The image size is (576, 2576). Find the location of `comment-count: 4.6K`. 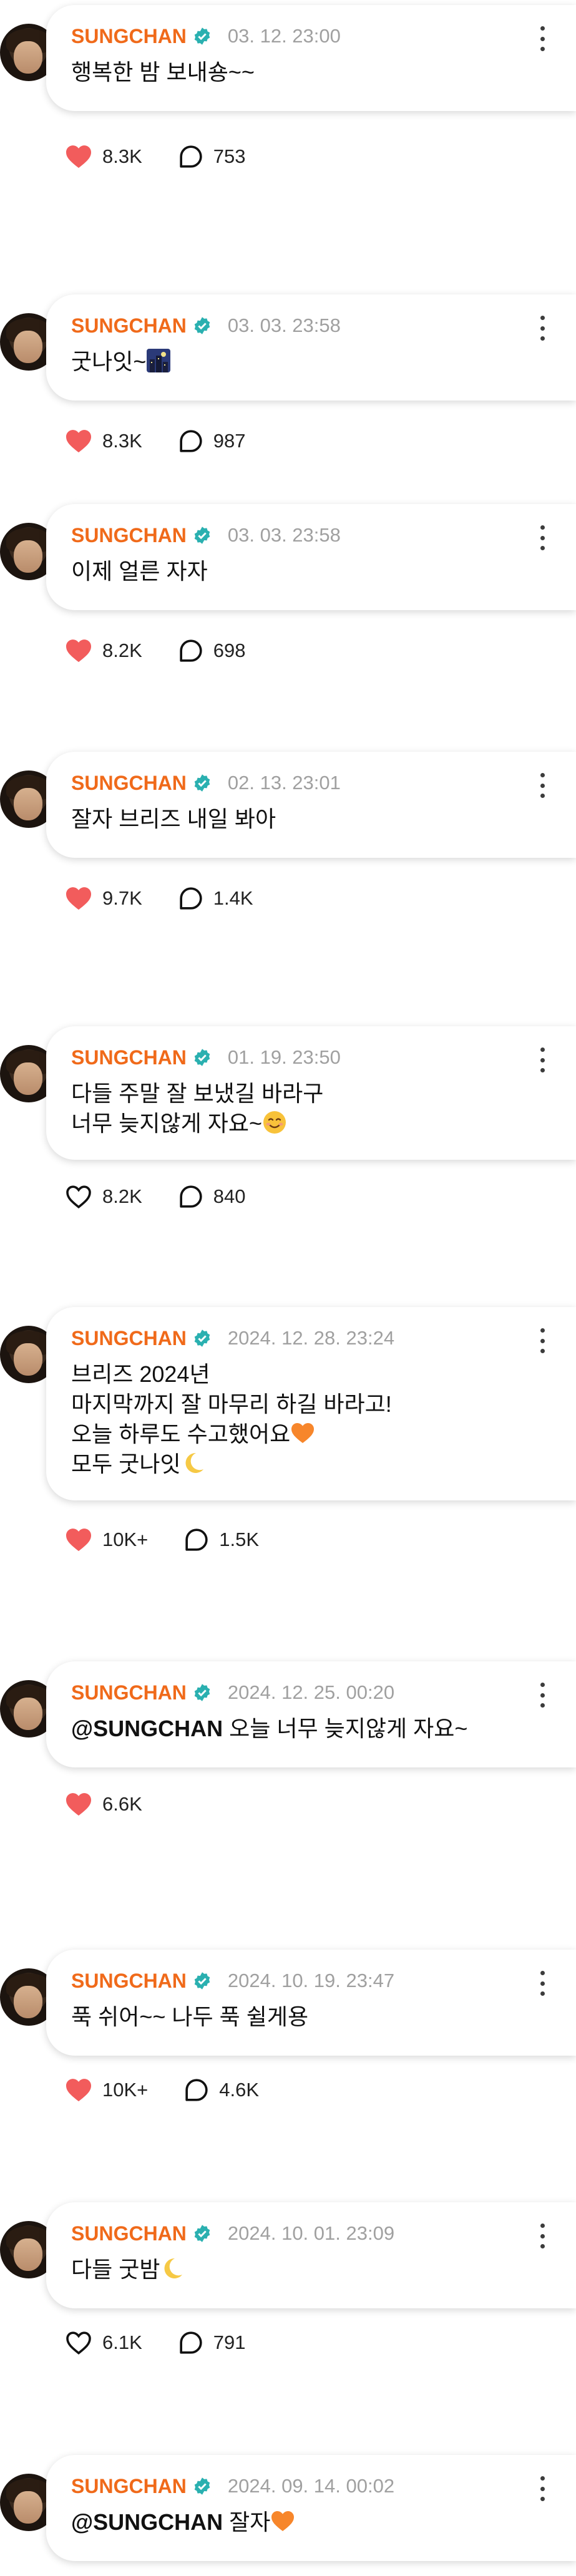

comment-count: 4.6K is located at coordinates (239, 2090).